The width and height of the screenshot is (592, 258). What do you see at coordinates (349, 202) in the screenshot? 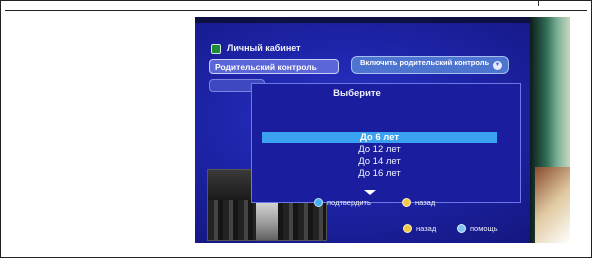
I see `hint-confirm-label: подтвердить` at bounding box center [349, 202].